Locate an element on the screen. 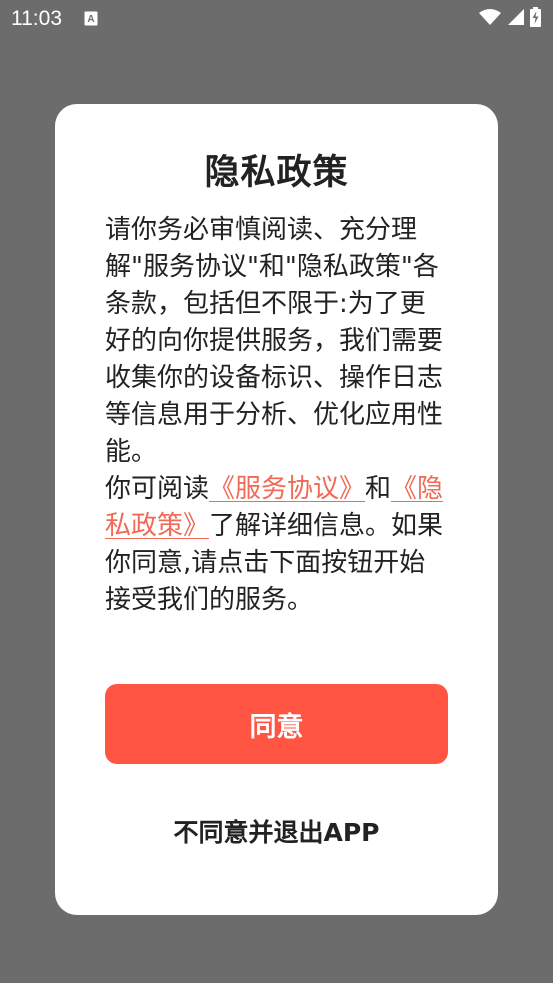  a-notification-icon: A is located at coordinates (91, 18).